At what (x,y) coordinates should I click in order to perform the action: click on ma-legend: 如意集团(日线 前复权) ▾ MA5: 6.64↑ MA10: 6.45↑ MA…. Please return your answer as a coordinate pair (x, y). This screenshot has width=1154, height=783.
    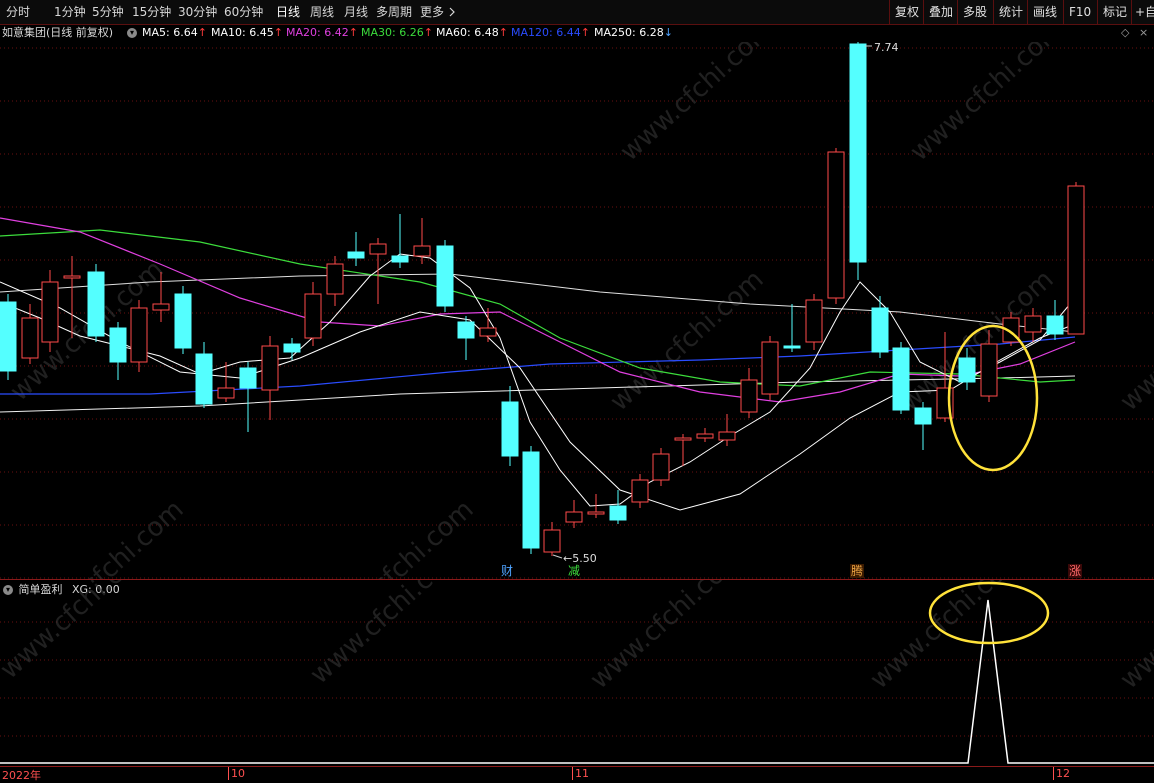
    Looking at the image, I should click on (577, 33).